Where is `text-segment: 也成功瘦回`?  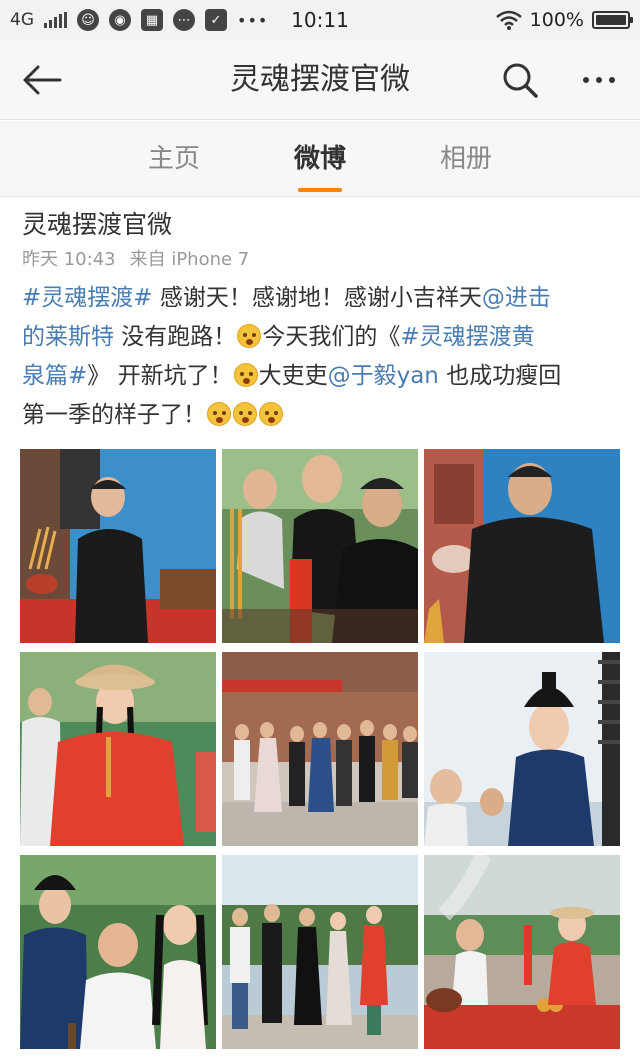 text-segment: 也成功瘦回 is located at coordinates (500, 376).